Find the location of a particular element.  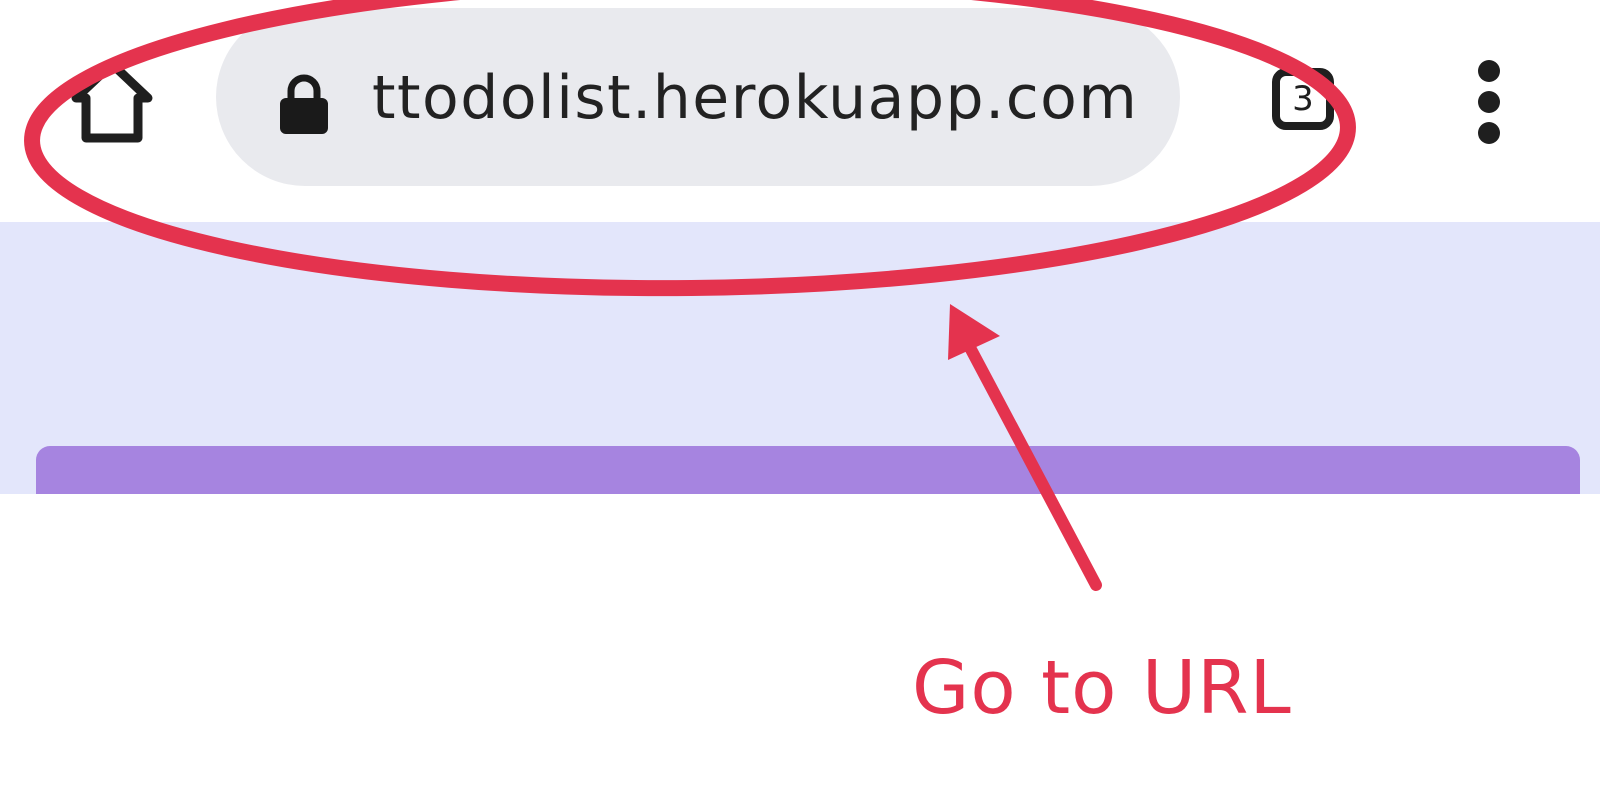

more-menu-button is located at coordinates (1490, 102).